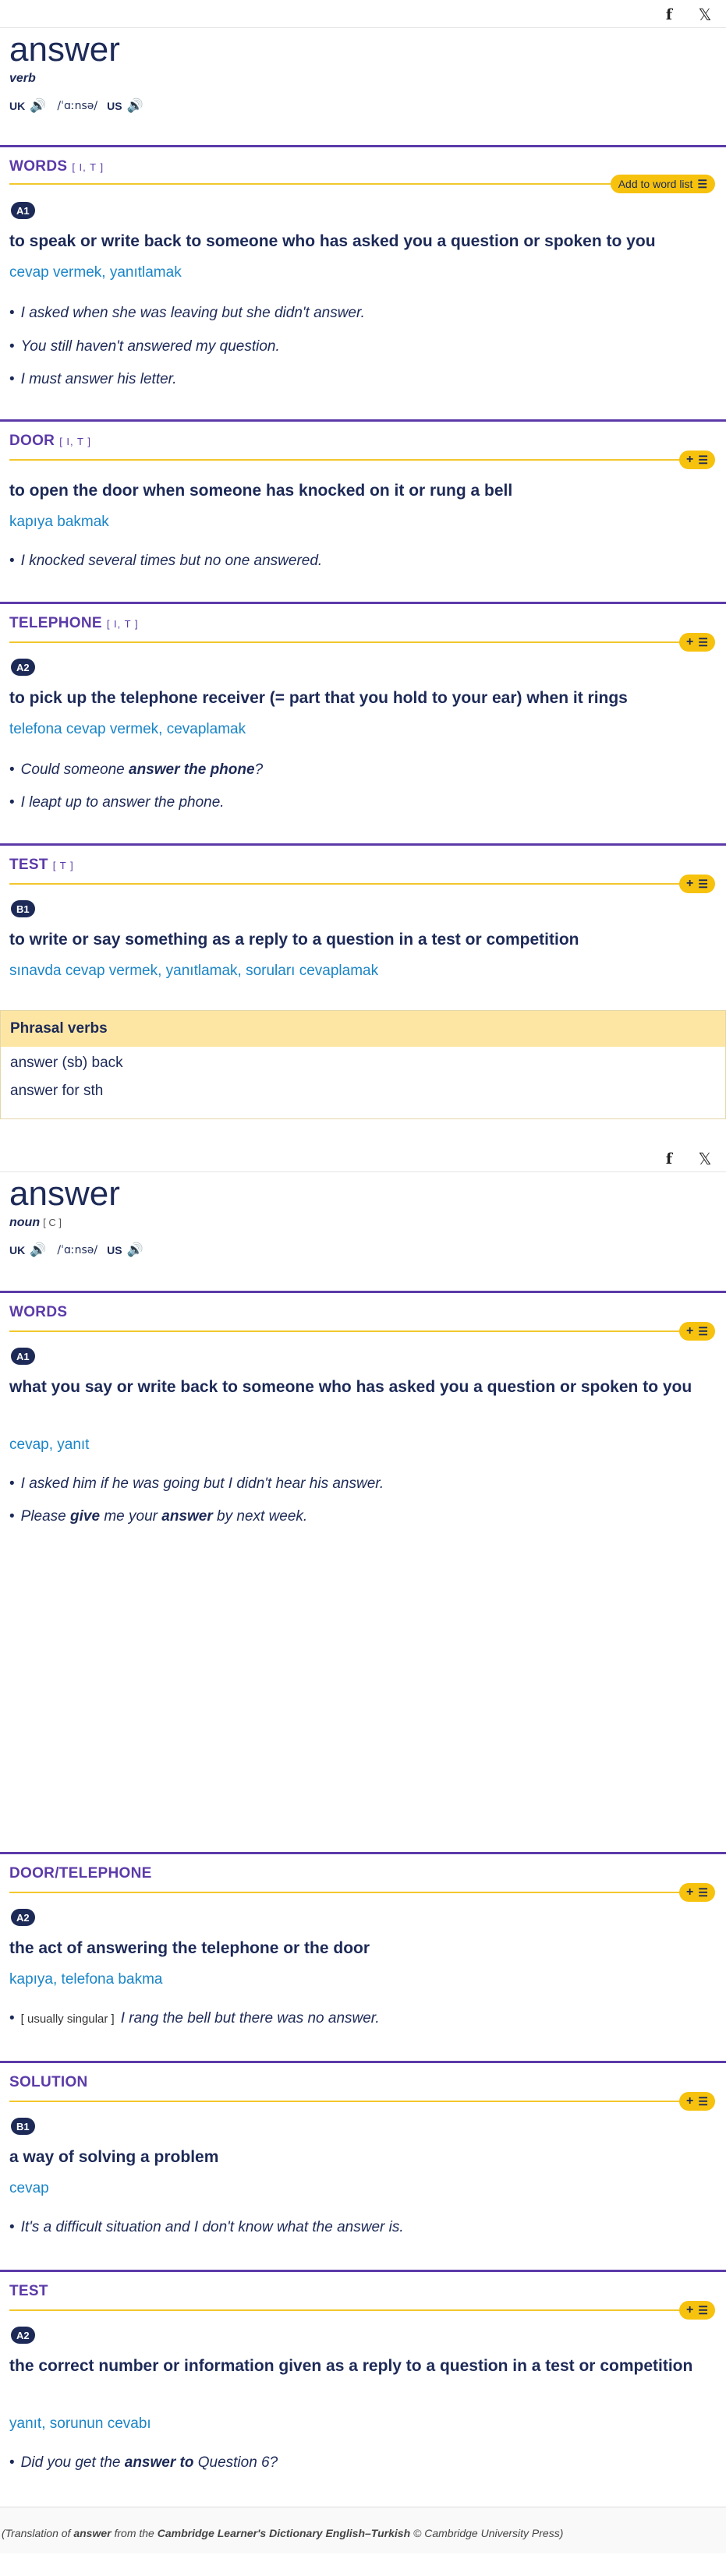  Describe the element at coordinates (23, 908) in the screenshot. I see `level-badge: B1` at that location.